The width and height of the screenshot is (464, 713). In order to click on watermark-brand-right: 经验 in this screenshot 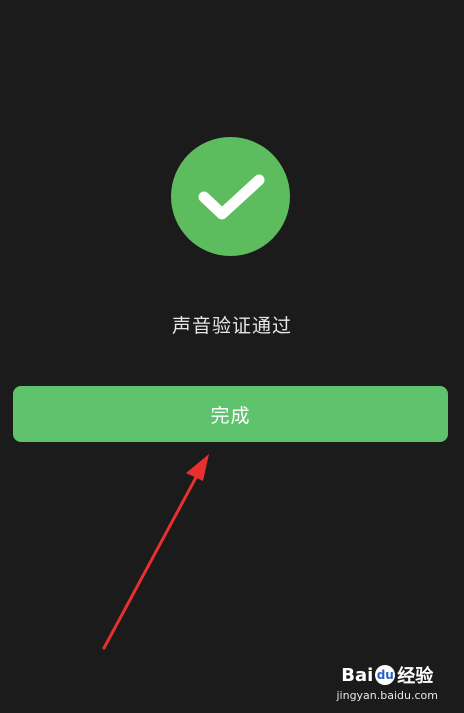, I will do `click(415, 676)`.